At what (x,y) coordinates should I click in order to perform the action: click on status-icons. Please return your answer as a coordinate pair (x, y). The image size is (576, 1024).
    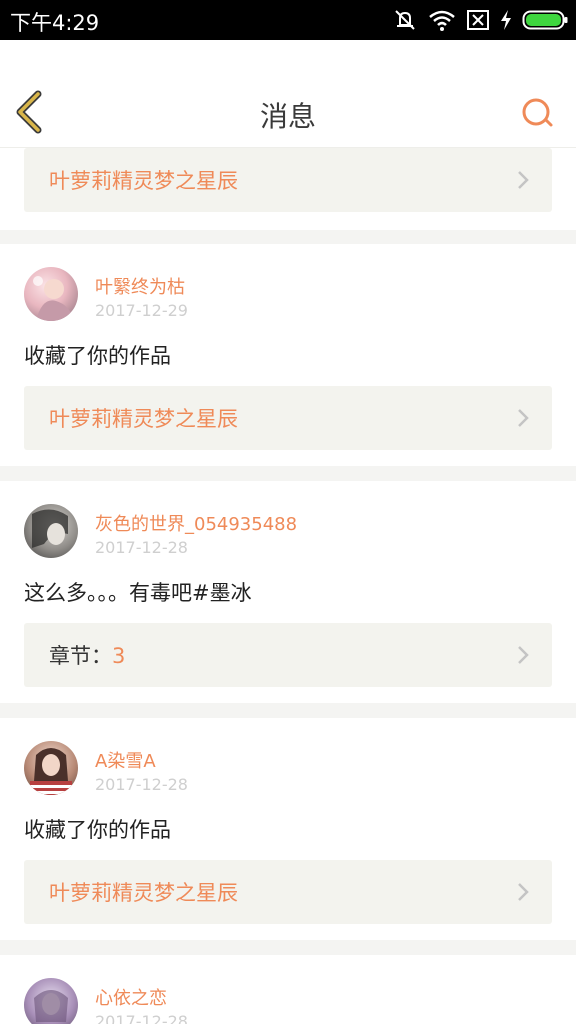
    Looking at the image, I should click on (480, 20).